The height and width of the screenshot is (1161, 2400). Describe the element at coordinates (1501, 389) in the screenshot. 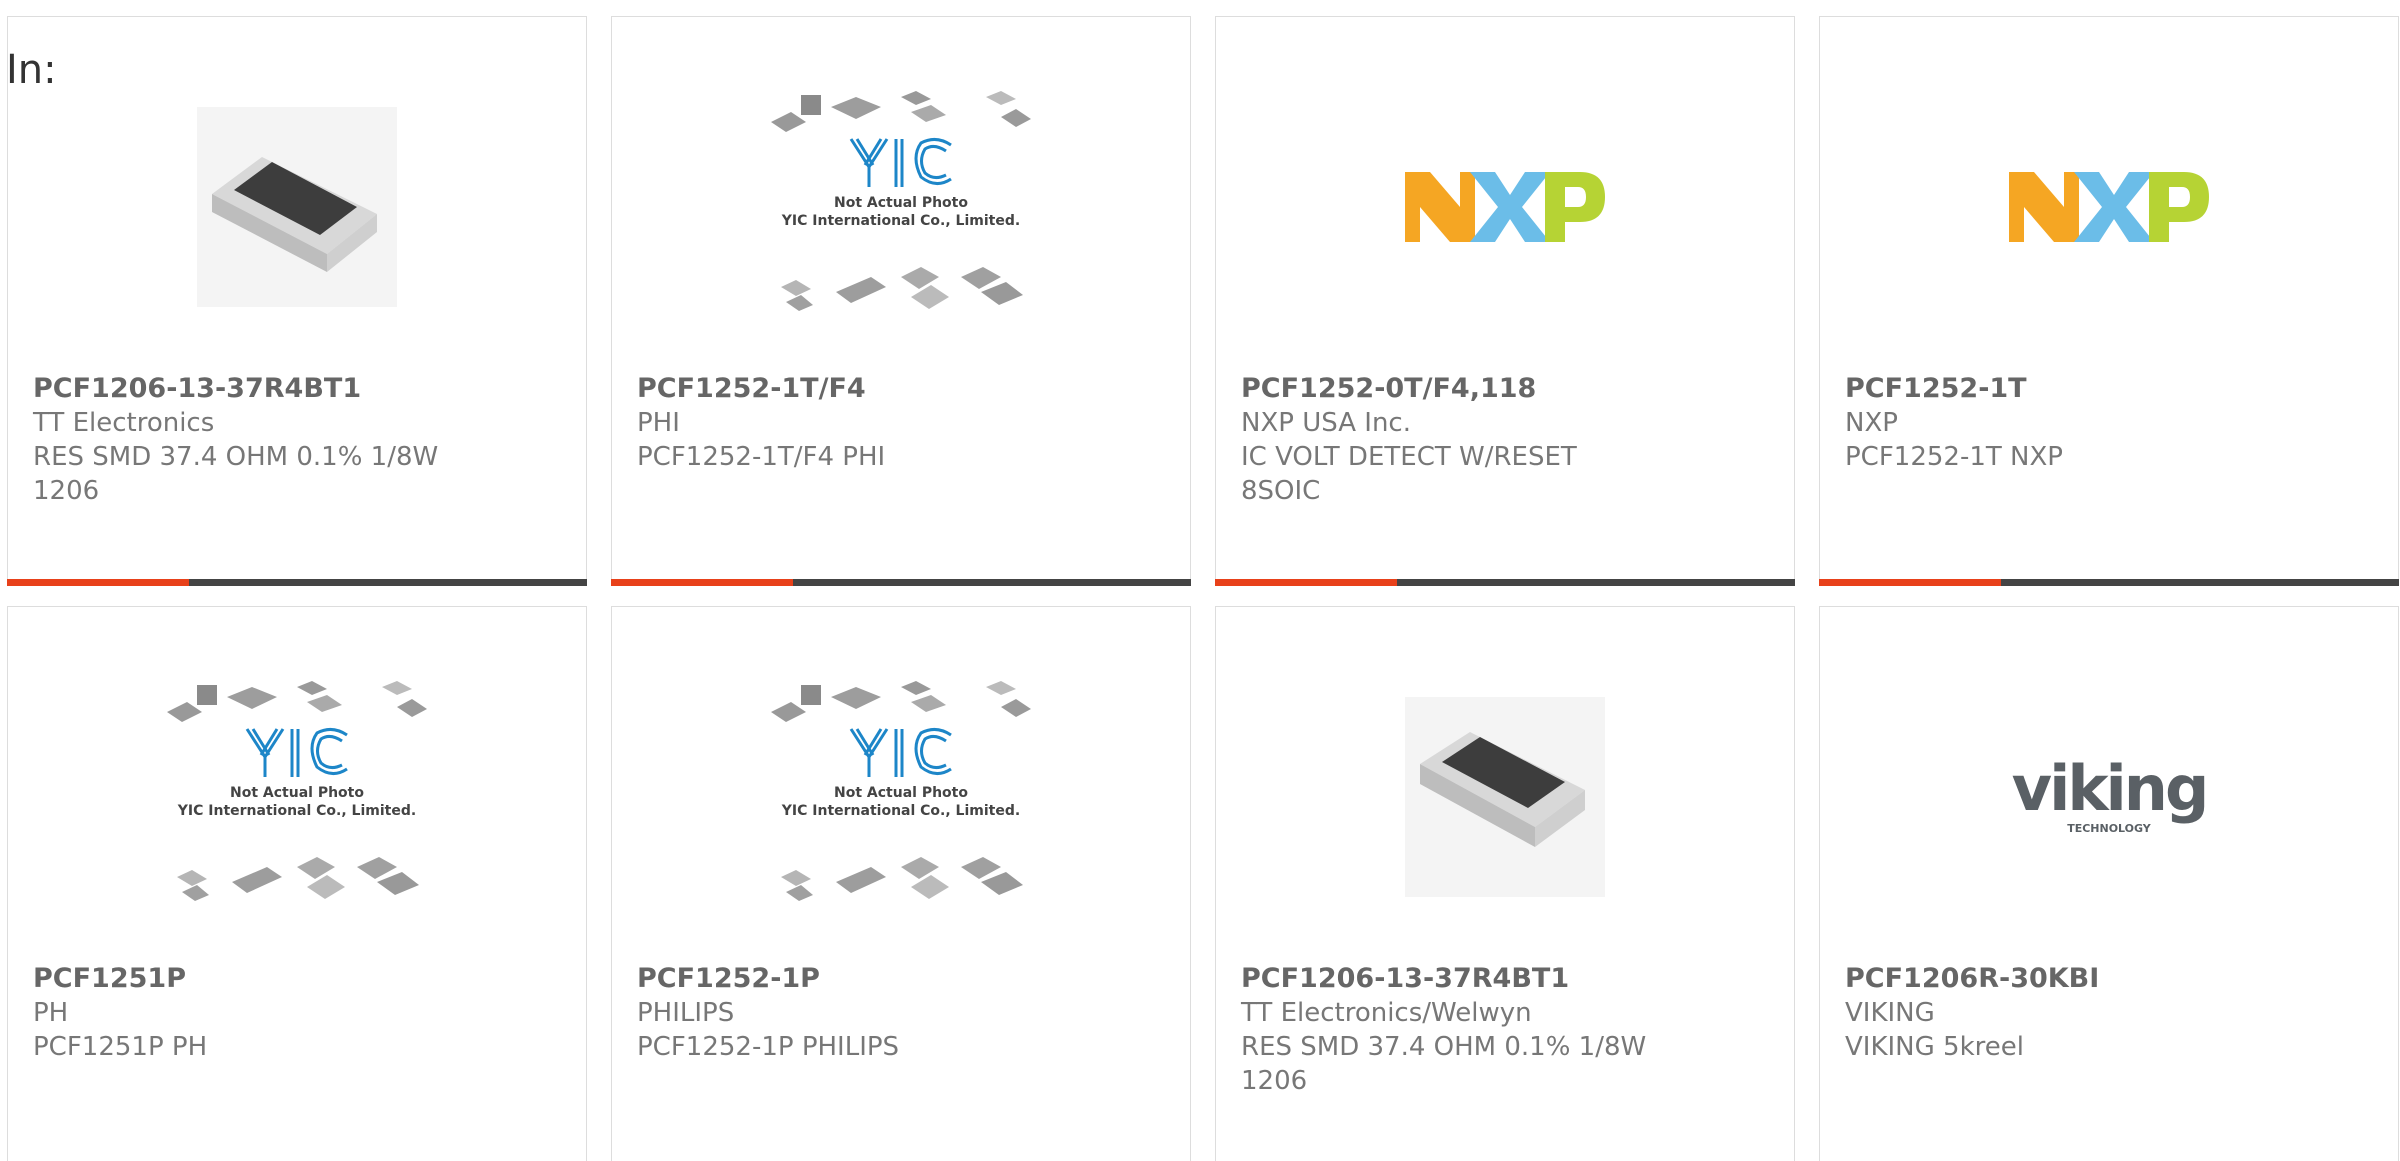

I see `part-number: PCF1252-0T/F4,118` at that location.